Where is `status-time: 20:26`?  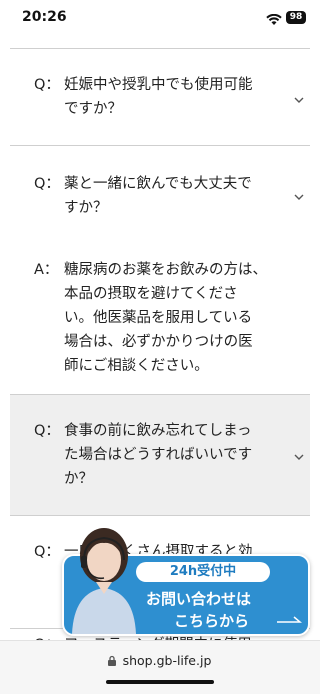 status-time: 20:26 is located at coordinates (44, 17).